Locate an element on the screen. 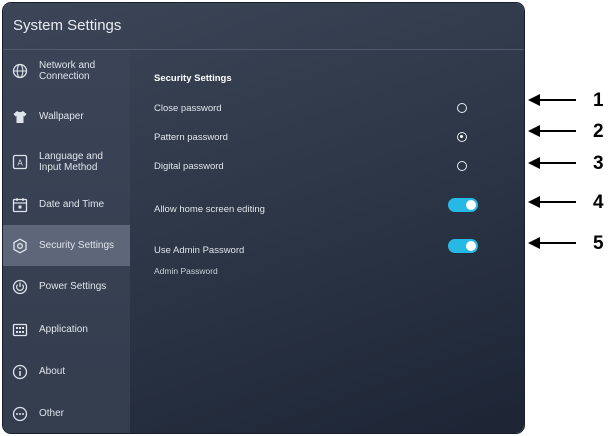 This screenshot has height=436, width=610. admin-password-sublabel: Admin Password is located at coordinates (186, 271).